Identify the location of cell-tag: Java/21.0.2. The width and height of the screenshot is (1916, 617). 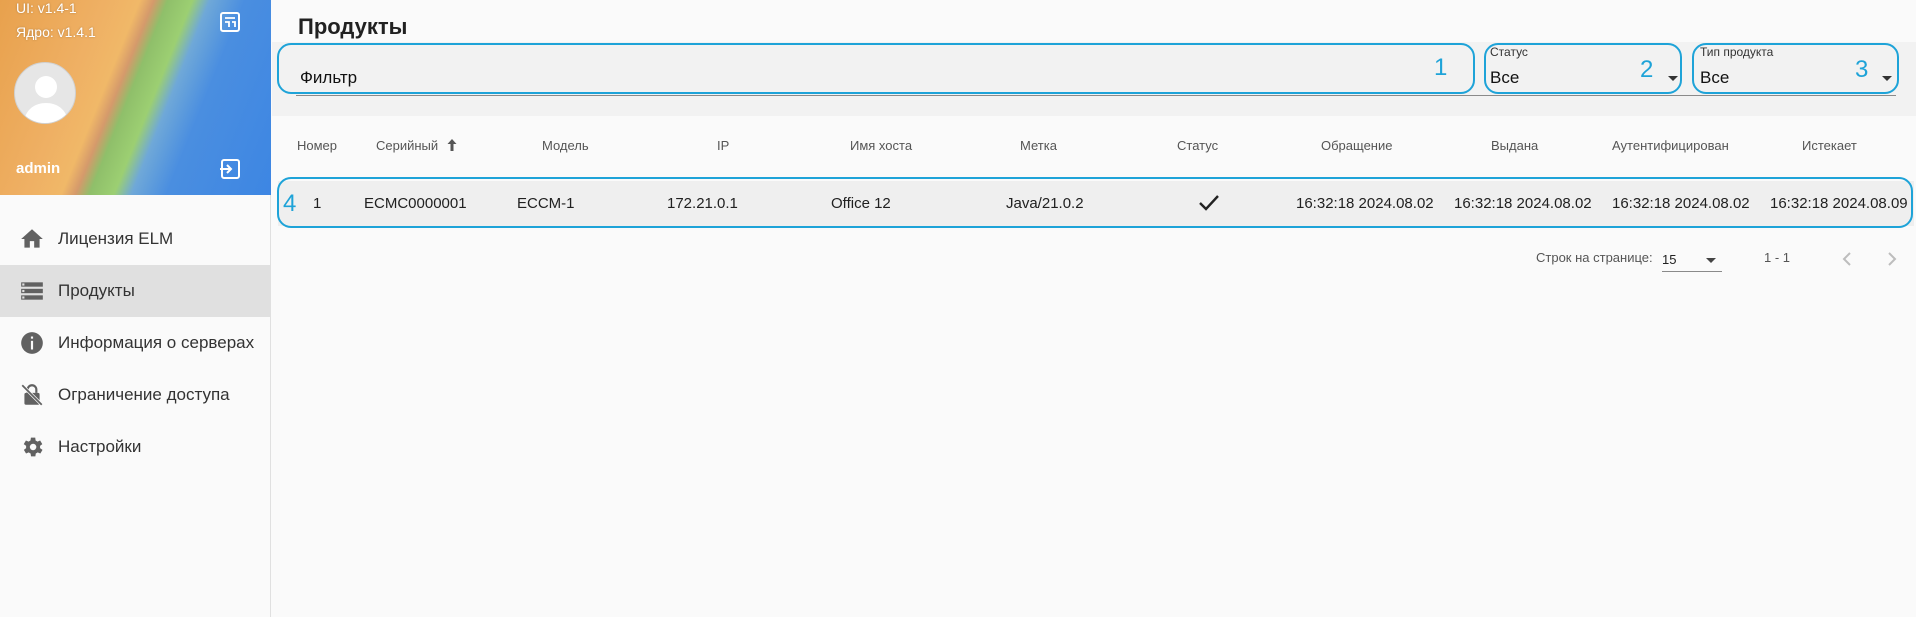
(1045, 203).